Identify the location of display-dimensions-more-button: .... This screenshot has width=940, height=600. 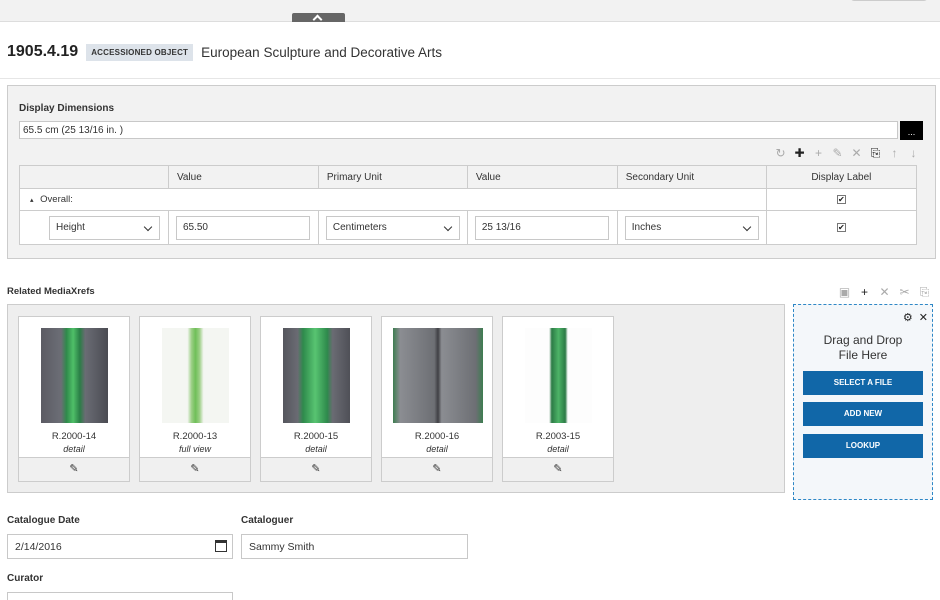
(911, 130).